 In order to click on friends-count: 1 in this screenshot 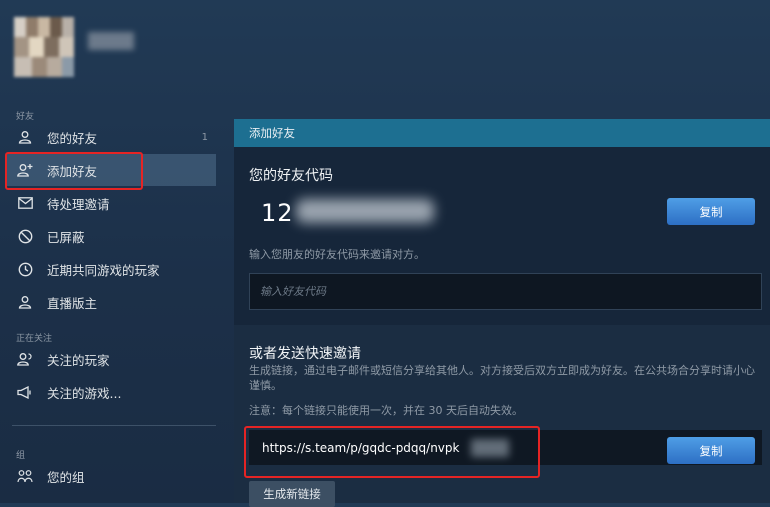, I will do `click(204, 137)`.